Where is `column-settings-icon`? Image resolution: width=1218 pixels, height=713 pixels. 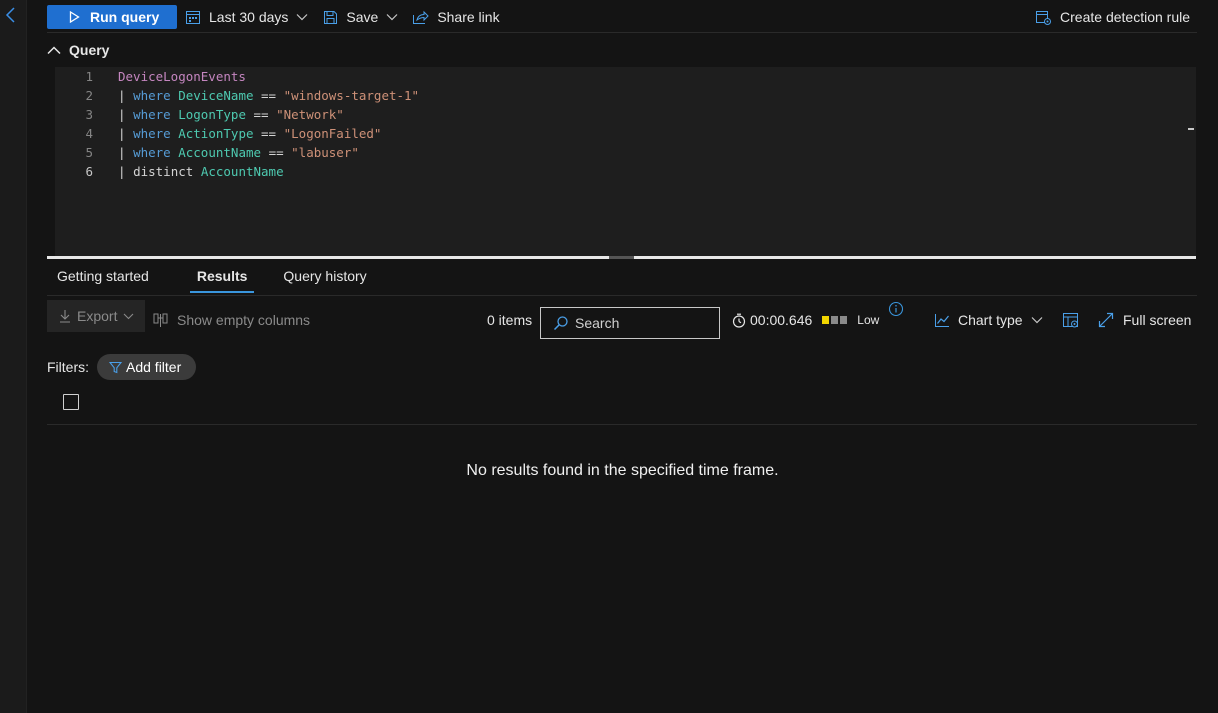
column-settings-icon is located at coordinates (1071, 320).